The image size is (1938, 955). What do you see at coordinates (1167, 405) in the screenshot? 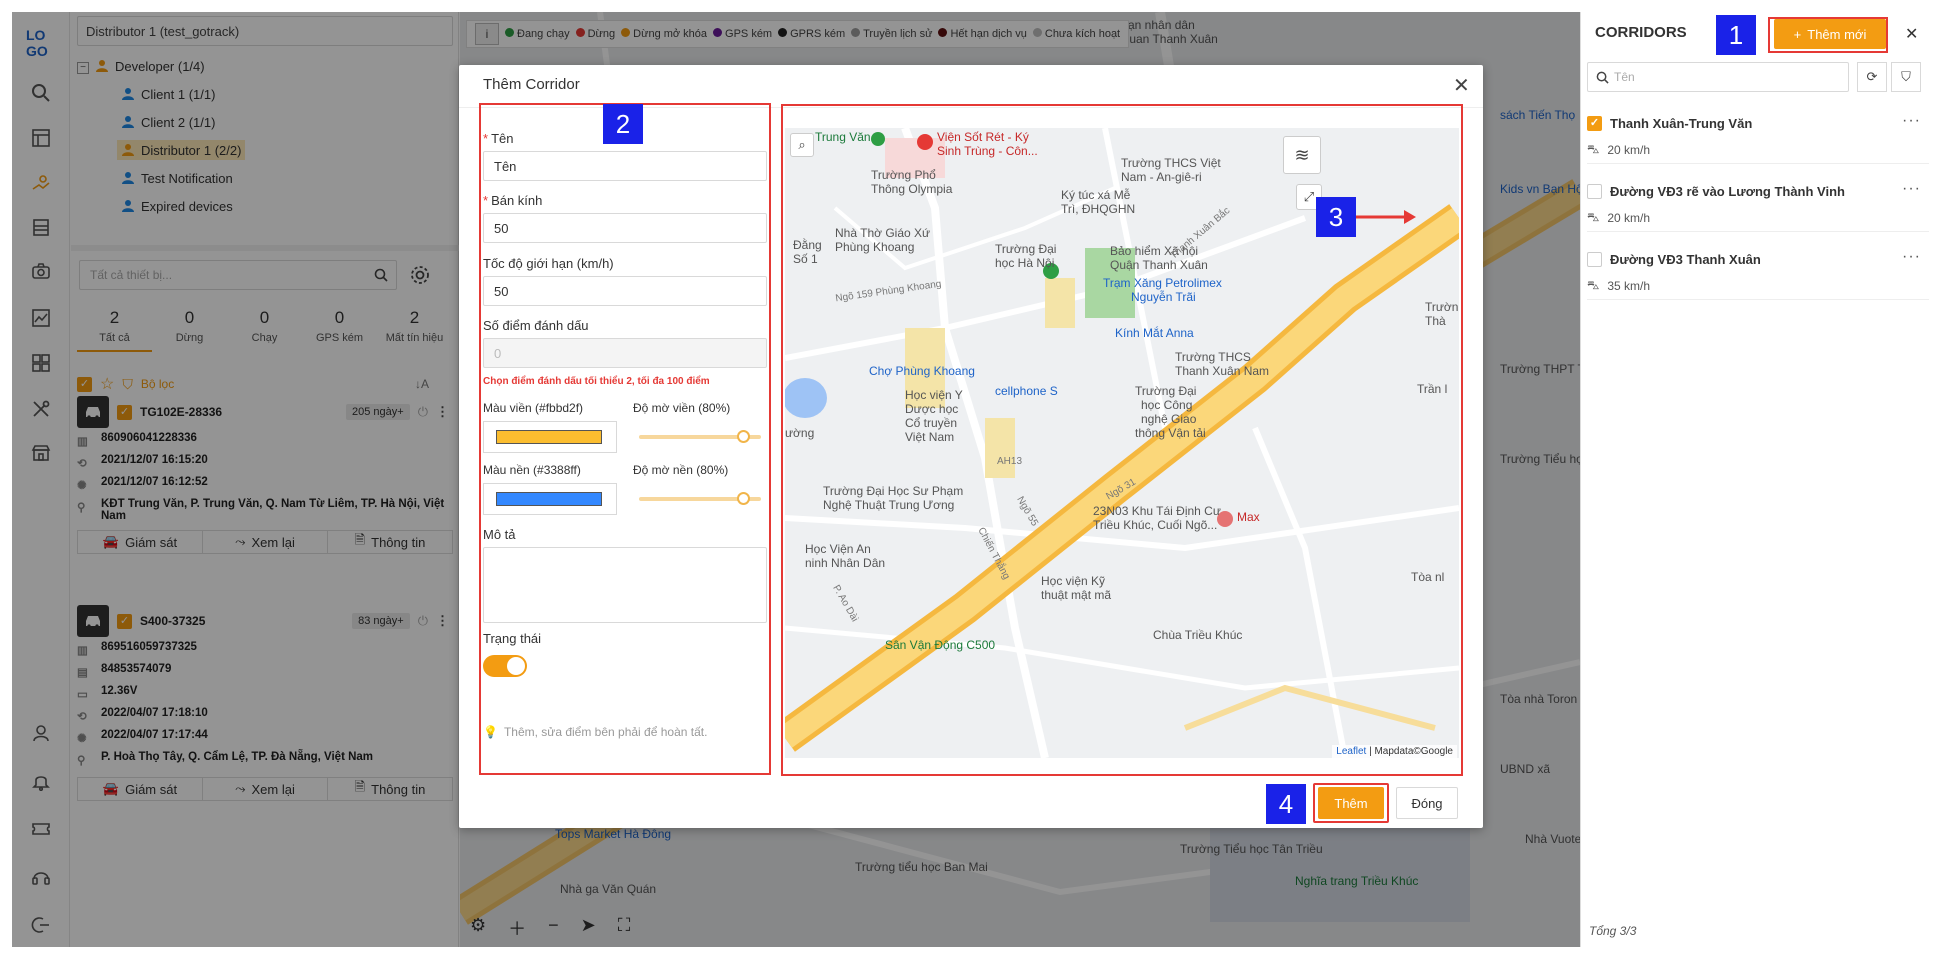
I see `map-label: học Công` at bounding box center [1167, 405].